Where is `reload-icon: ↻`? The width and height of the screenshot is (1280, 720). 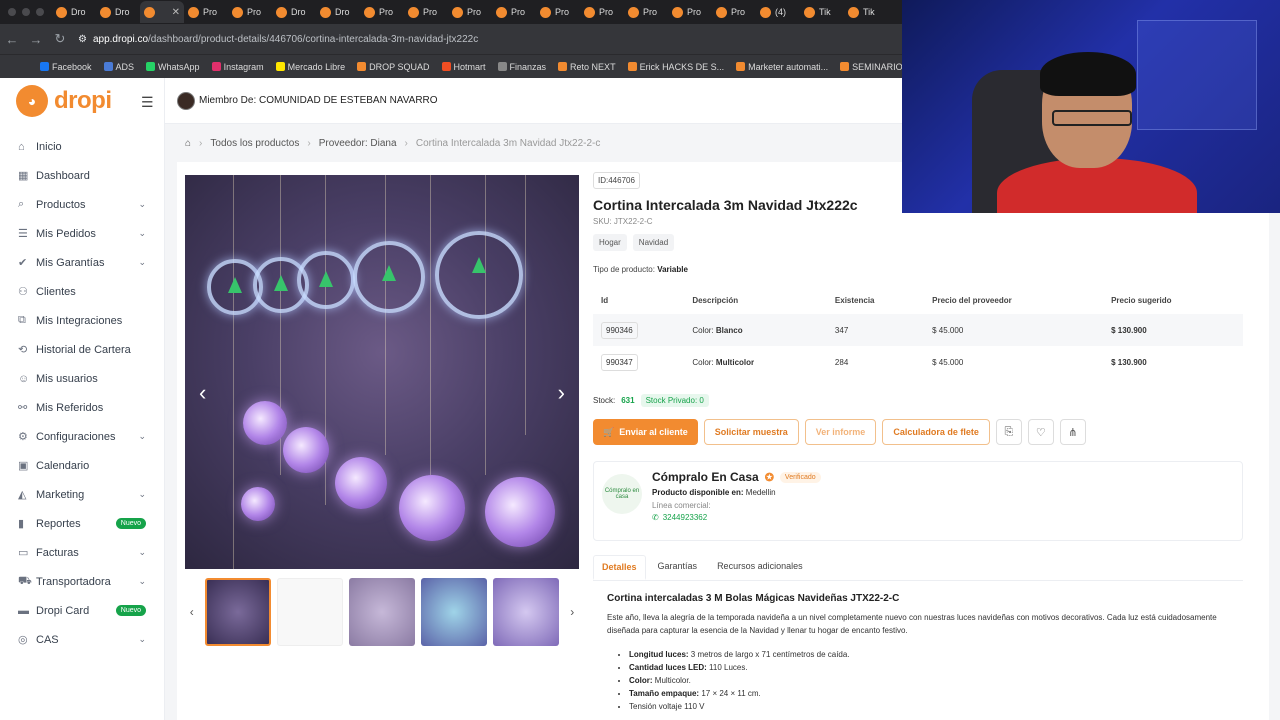
reload-icon: ↻ is located at coordinates (60, 39).